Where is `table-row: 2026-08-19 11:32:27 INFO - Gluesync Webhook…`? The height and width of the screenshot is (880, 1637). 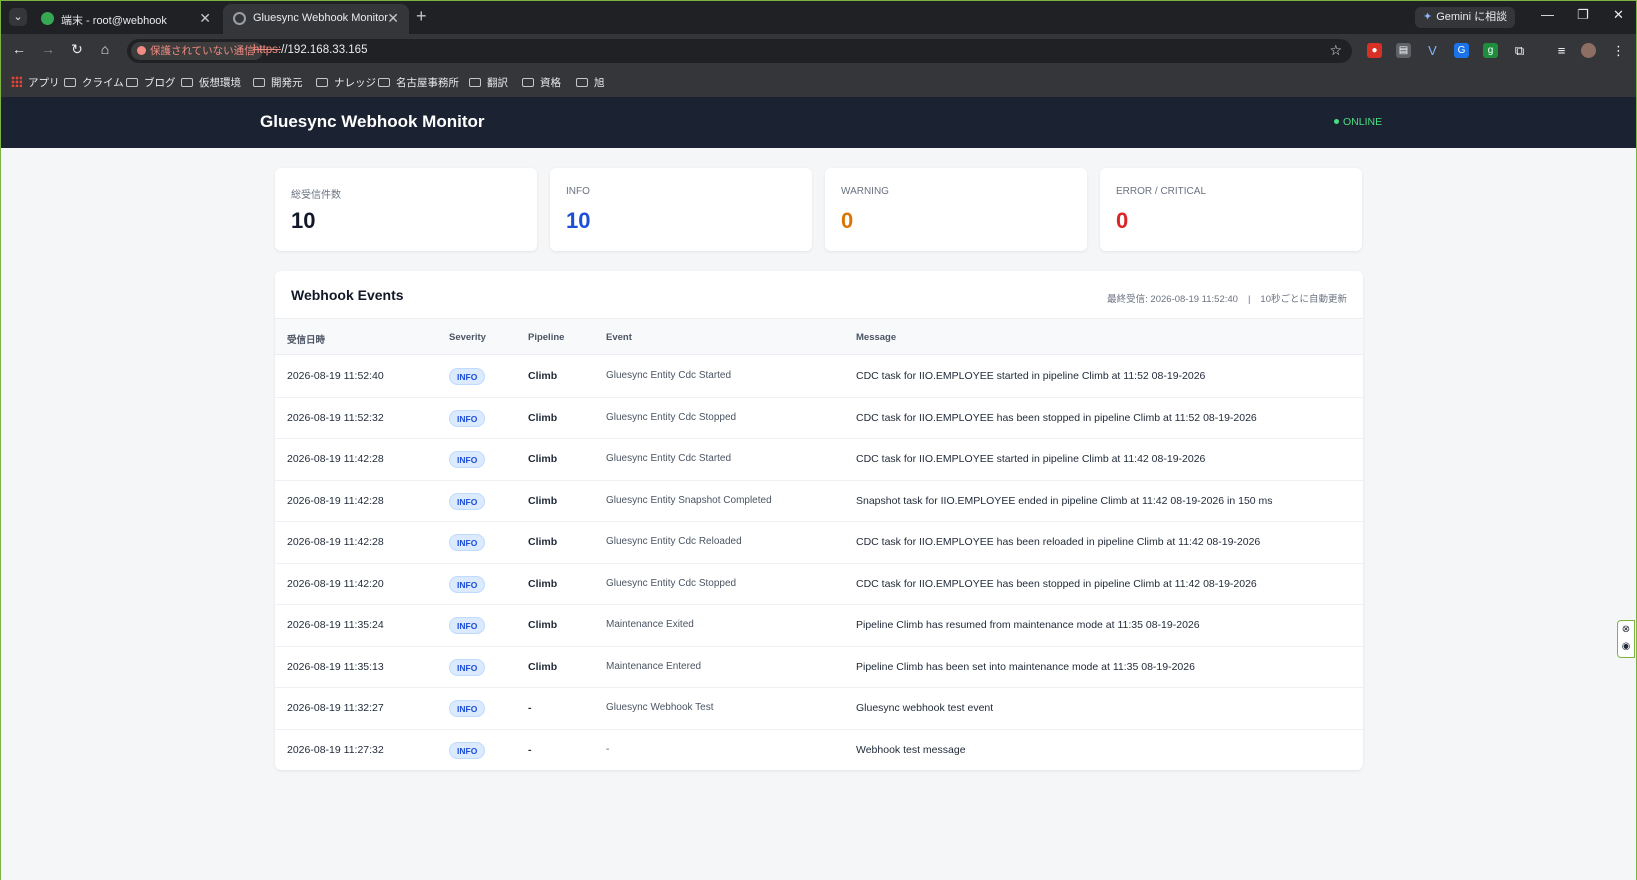 table-row: 2026-08-19 11:32:27 INFO - Gluesync Webhook… is located at coordinates (819, 709).